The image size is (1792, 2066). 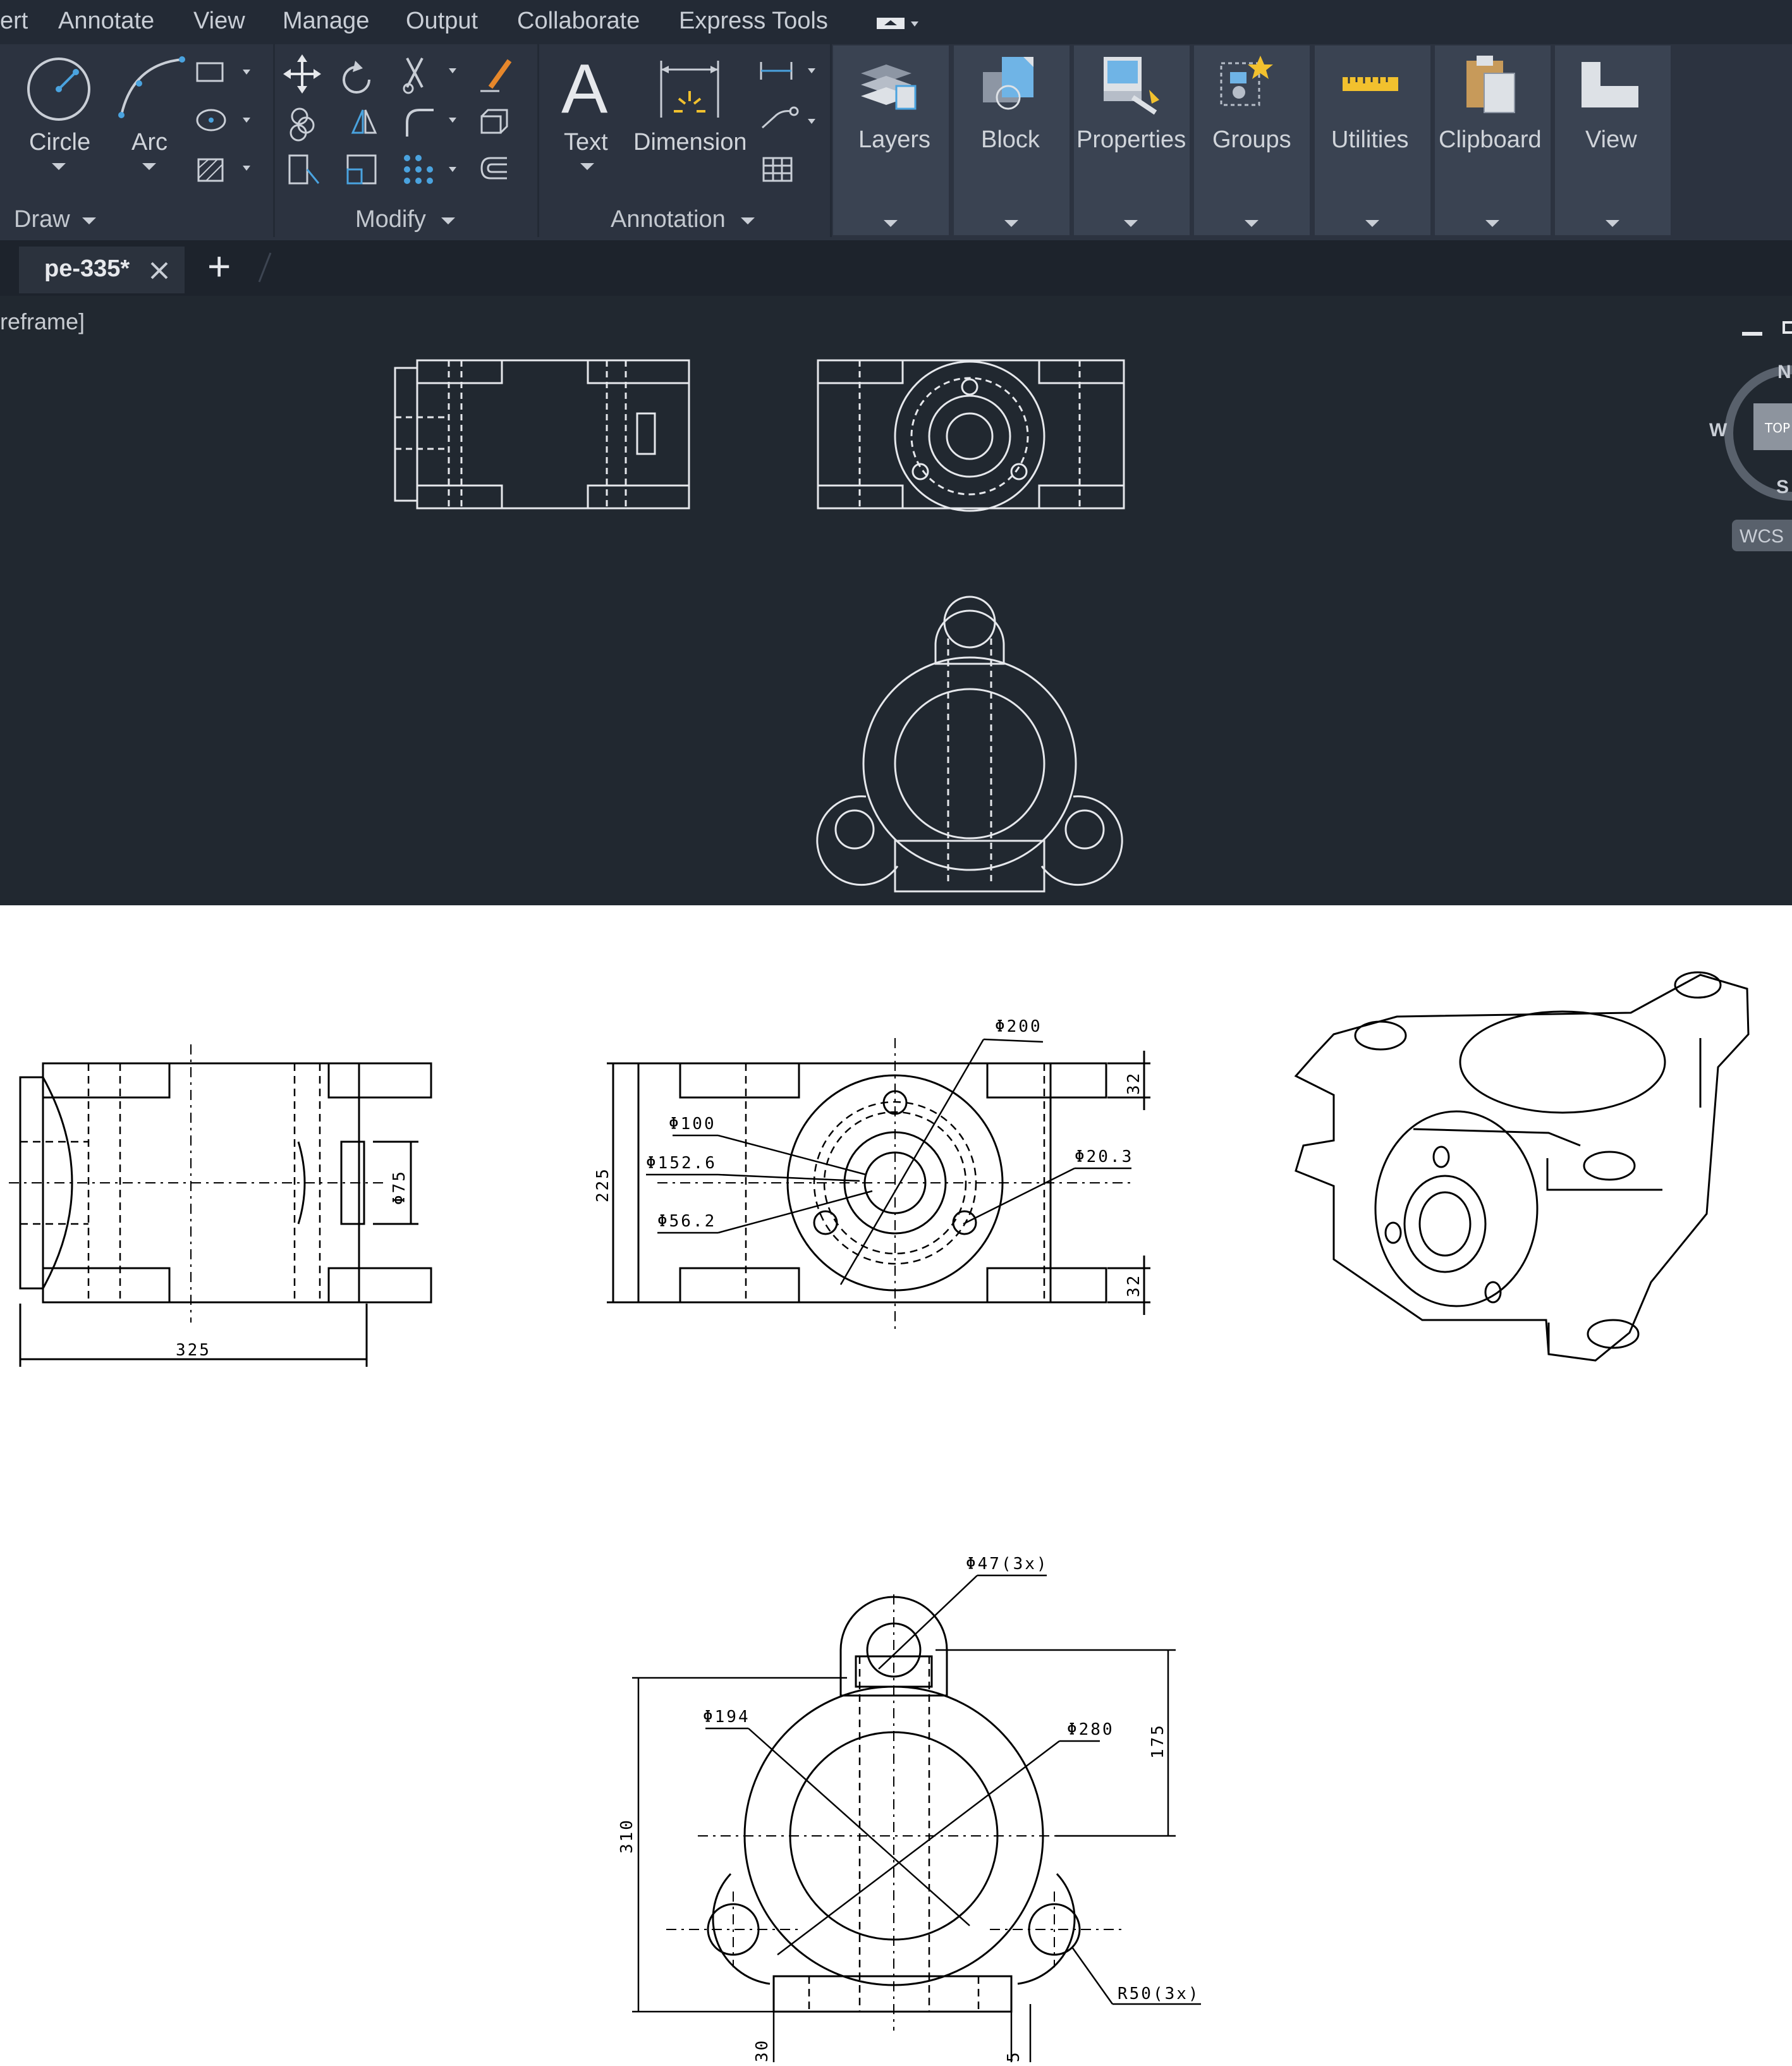 I want to click on properties-dropdown-icon, so click(x=1131, y=223).